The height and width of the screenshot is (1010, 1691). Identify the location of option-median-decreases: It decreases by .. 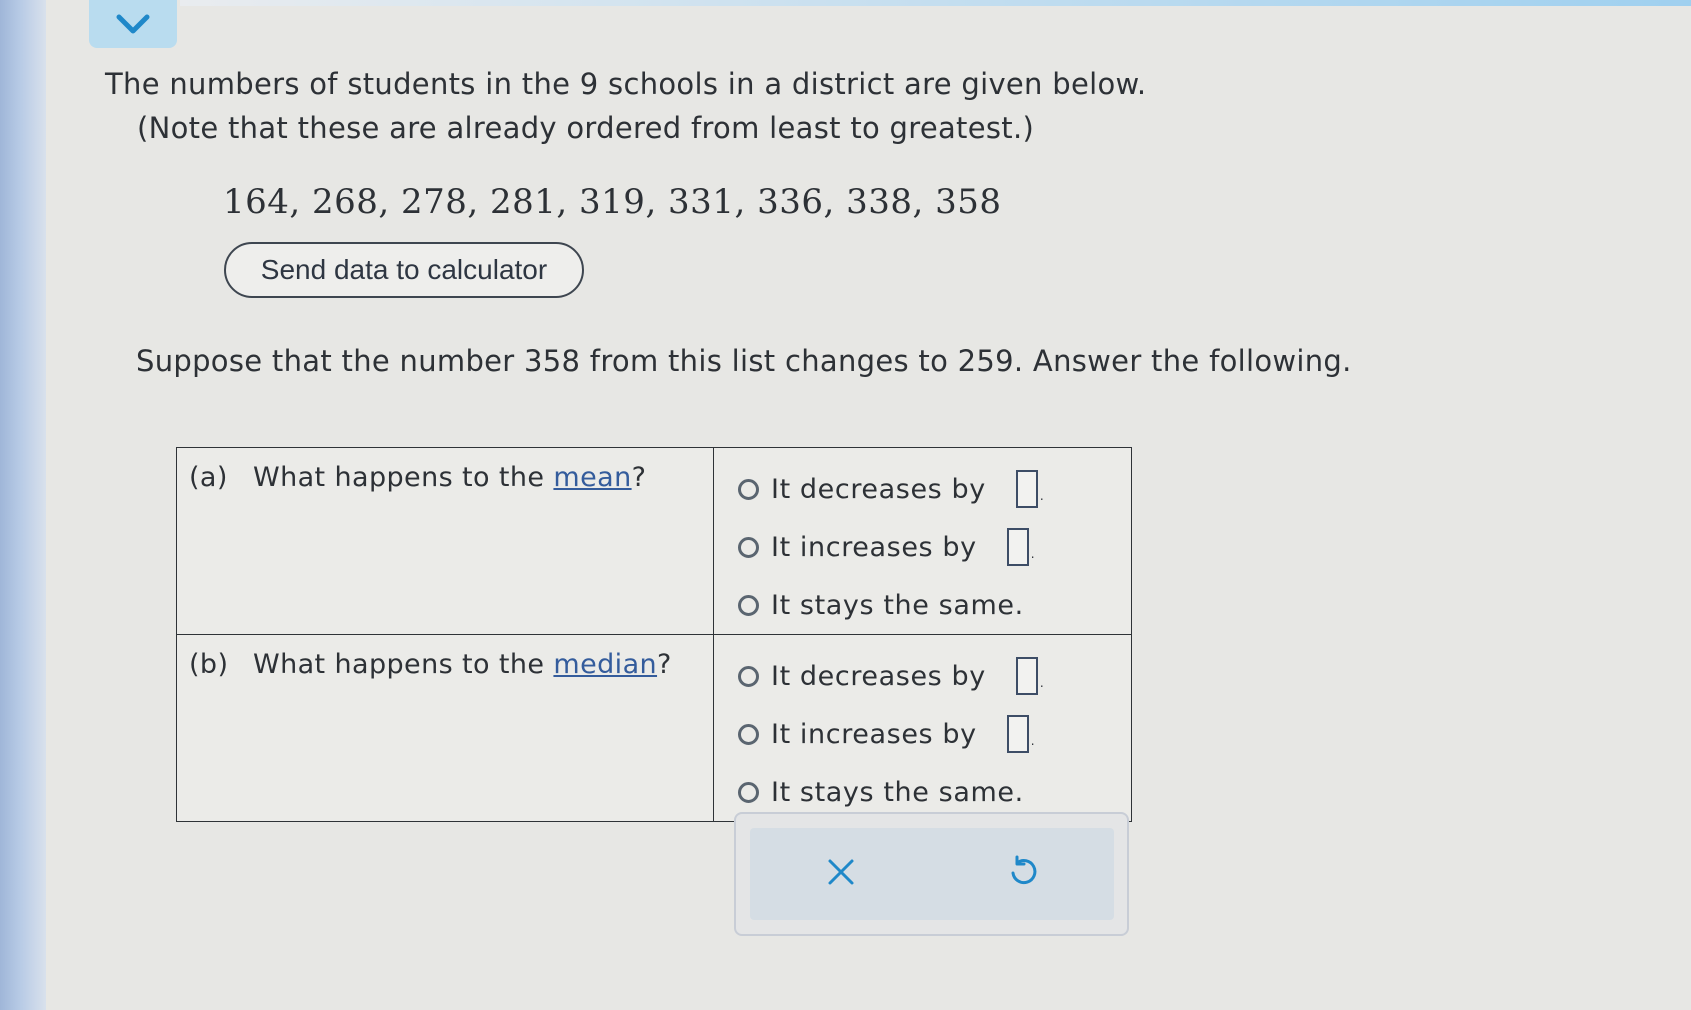
(934, 676).